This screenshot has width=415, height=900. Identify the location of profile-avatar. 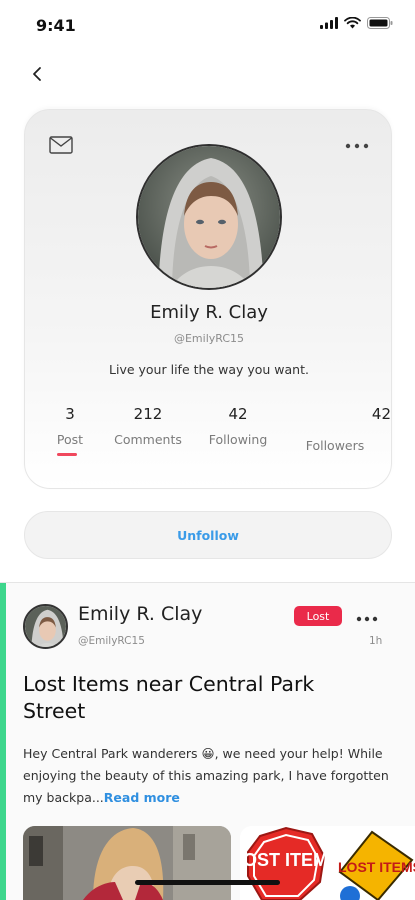
(209, 217).